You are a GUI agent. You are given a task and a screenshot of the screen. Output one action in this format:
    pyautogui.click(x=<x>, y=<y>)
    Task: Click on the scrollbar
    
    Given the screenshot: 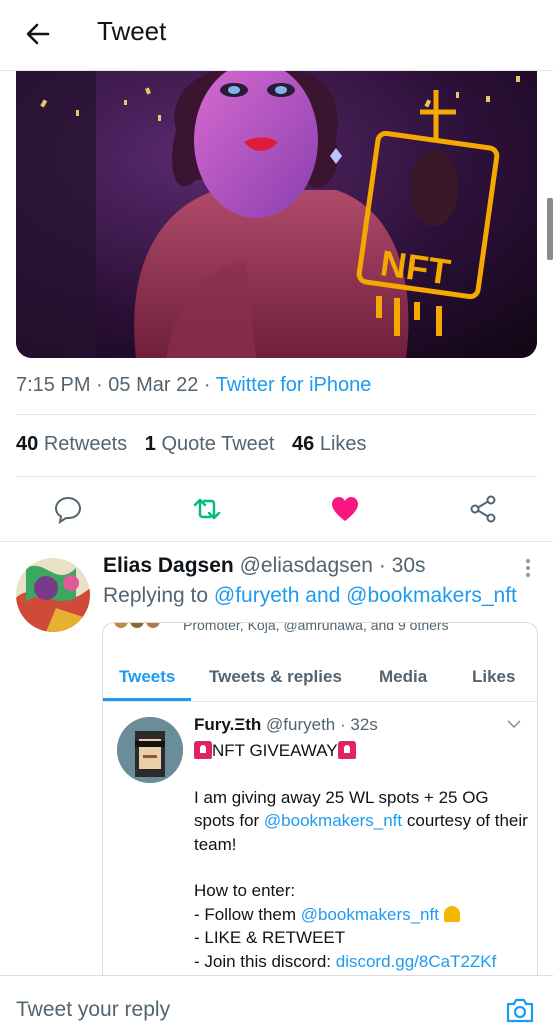 What is the action you would take?
    pyautogui.click(x=550, y=229)
    